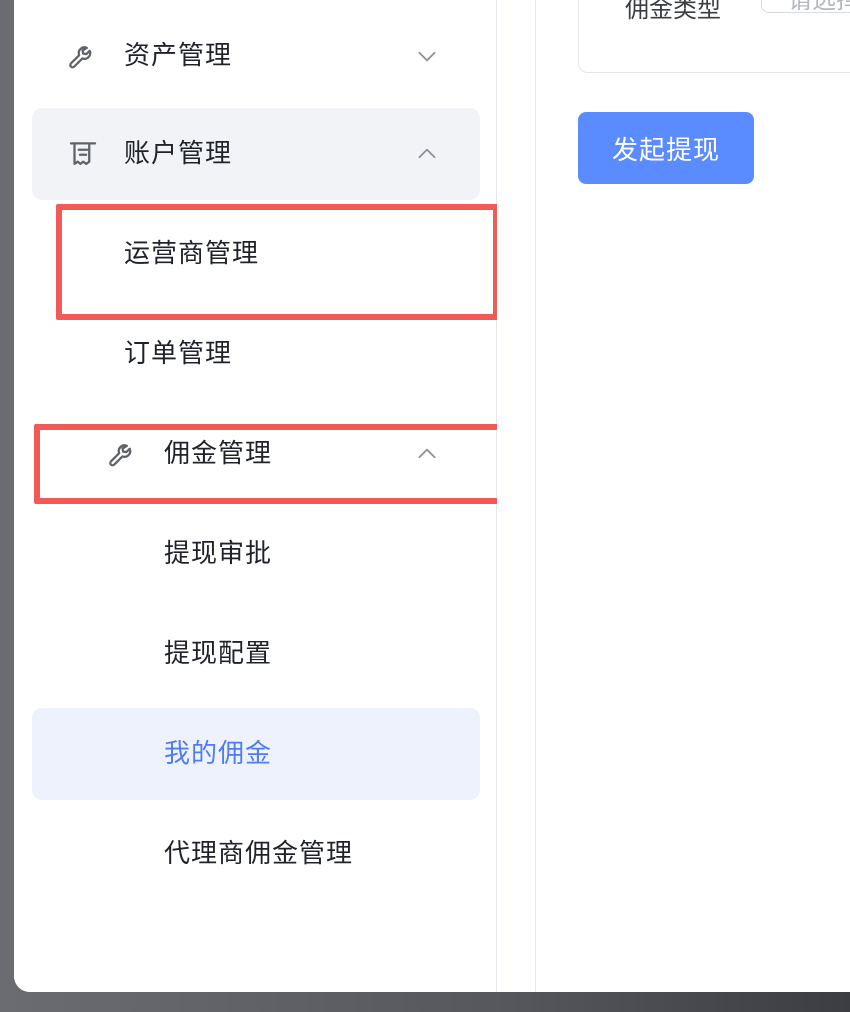 The image size is (850, 1012). I want to click on filter-card: 佣金类型 请选择, so click(714, 36).